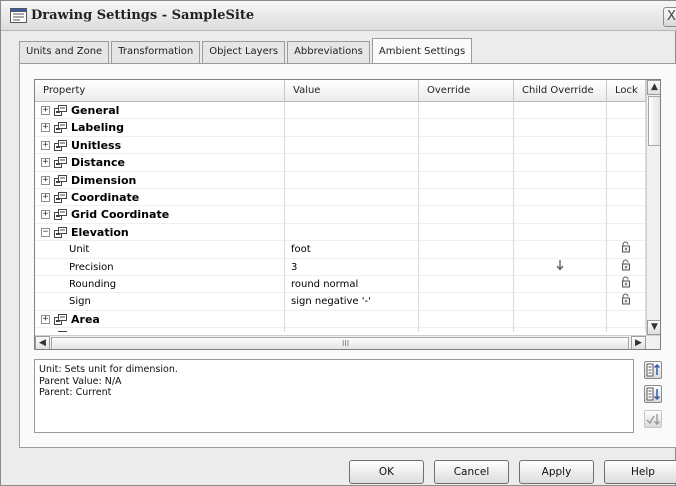 This screenshot has width=676, height=486. I want to click on tab-ambient-settings: Ambient Settings, so click(422, 50).